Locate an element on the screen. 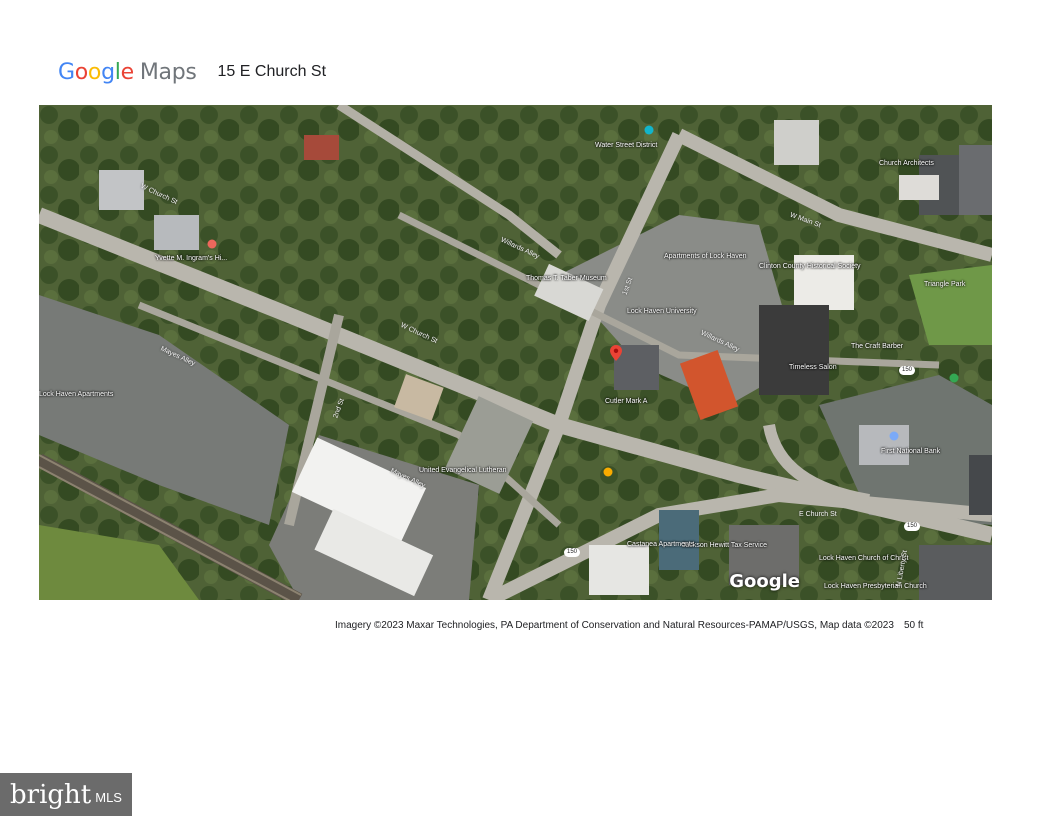 This screenshot has height=816, width=1056. place-label: Triangle Park is located at coordinates (944, 284).